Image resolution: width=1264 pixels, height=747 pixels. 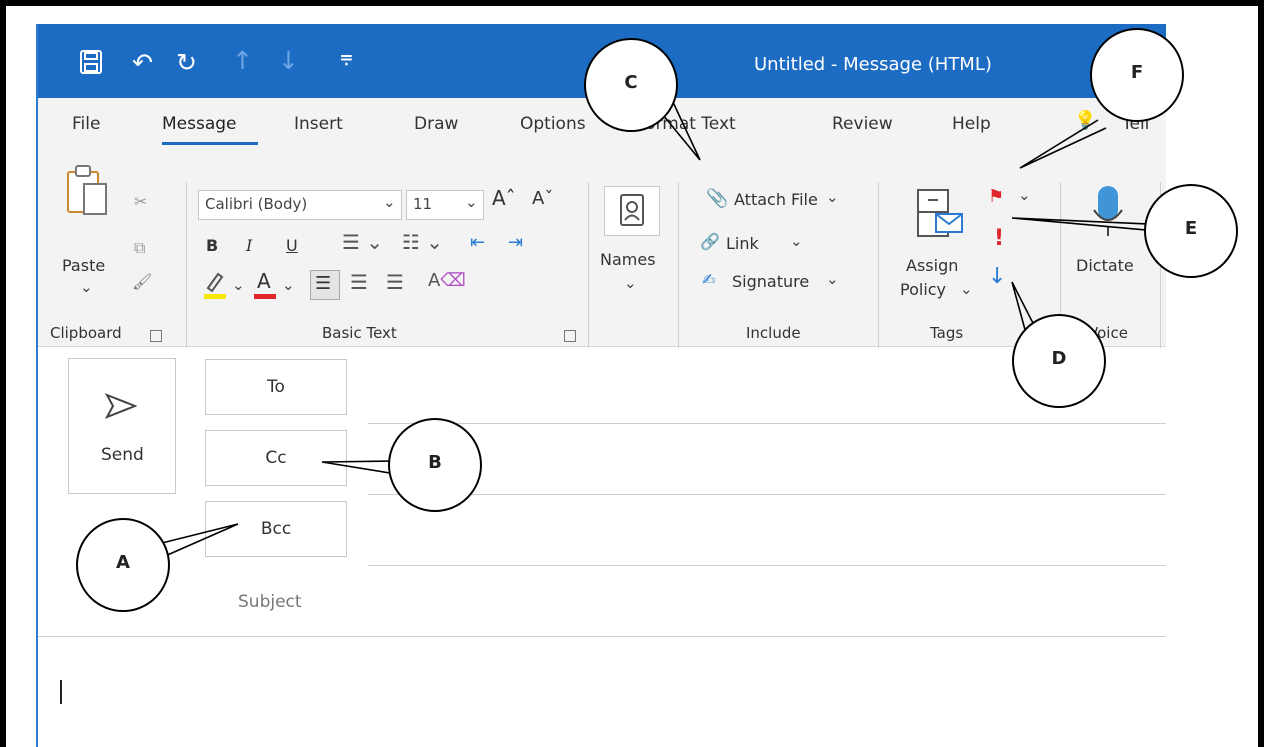 What do you see at coordinates (435, 465) in the screenshot?
I see `callout-b: B` at bounding box center [435, 465].